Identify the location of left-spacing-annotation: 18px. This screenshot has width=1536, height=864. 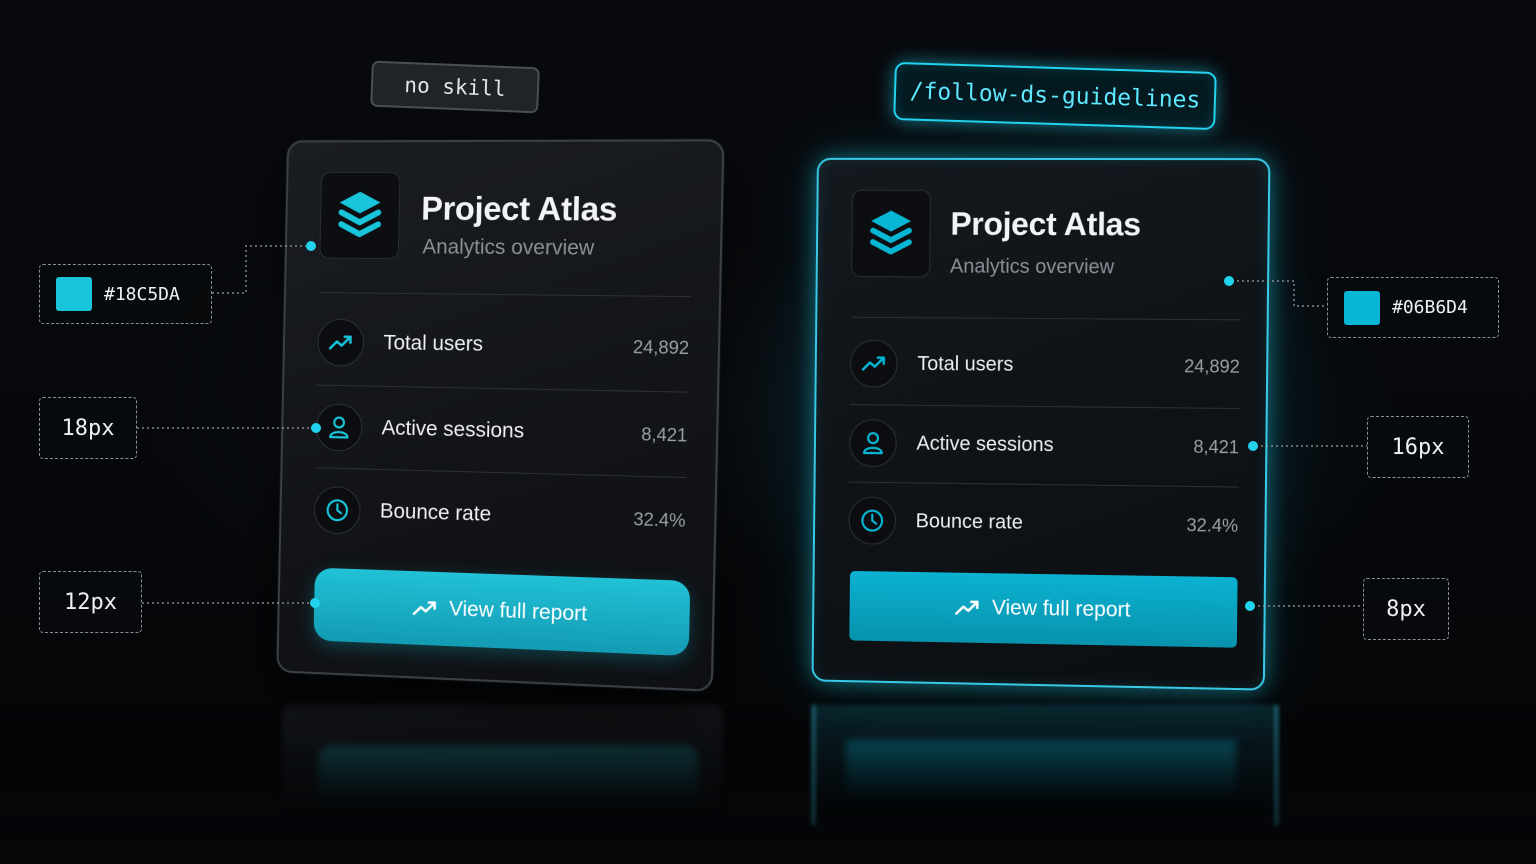
(88, 428).